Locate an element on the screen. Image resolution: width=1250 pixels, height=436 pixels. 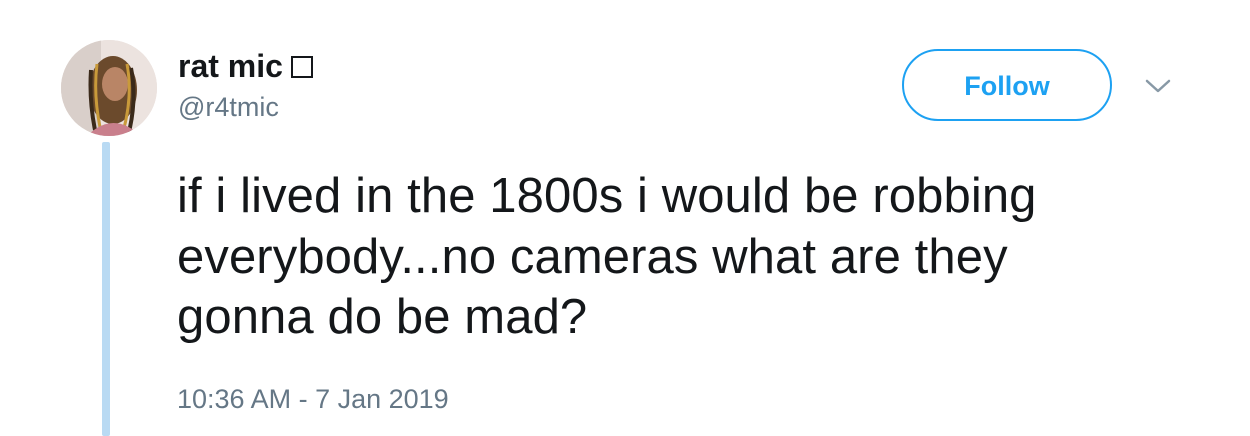
author-display-name: rat mic is located at coordinates (245, 66).